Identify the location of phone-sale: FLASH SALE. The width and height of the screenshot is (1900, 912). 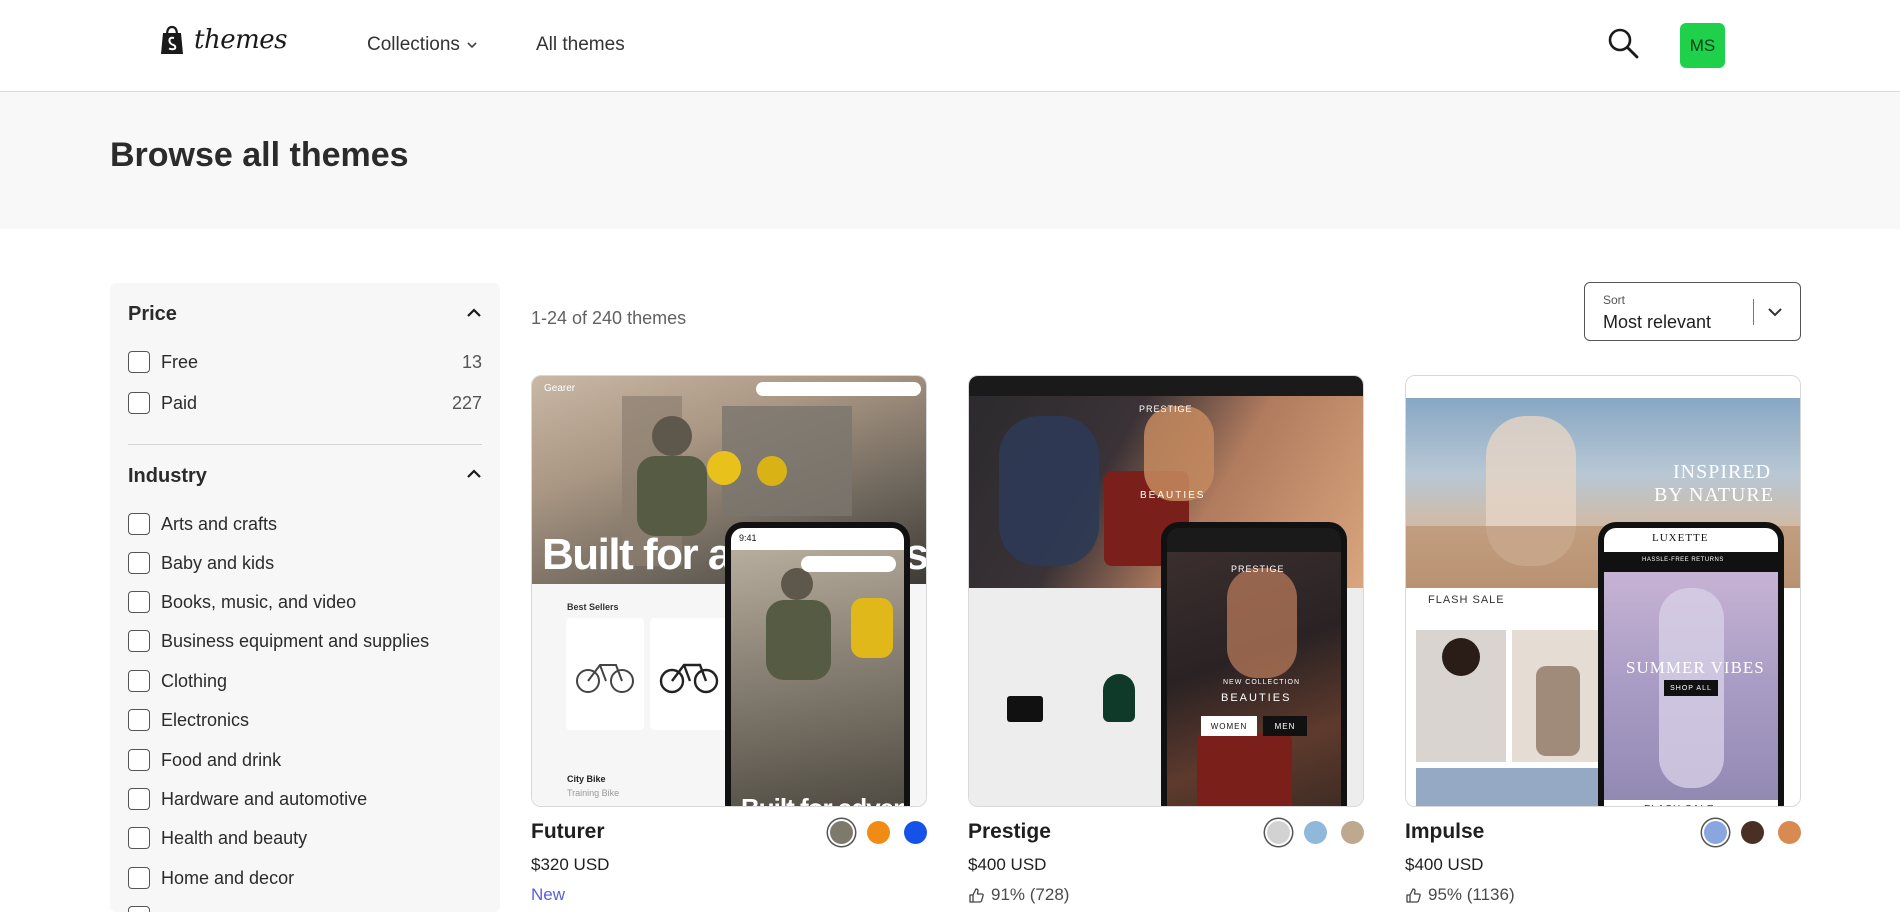
(1679, 805).